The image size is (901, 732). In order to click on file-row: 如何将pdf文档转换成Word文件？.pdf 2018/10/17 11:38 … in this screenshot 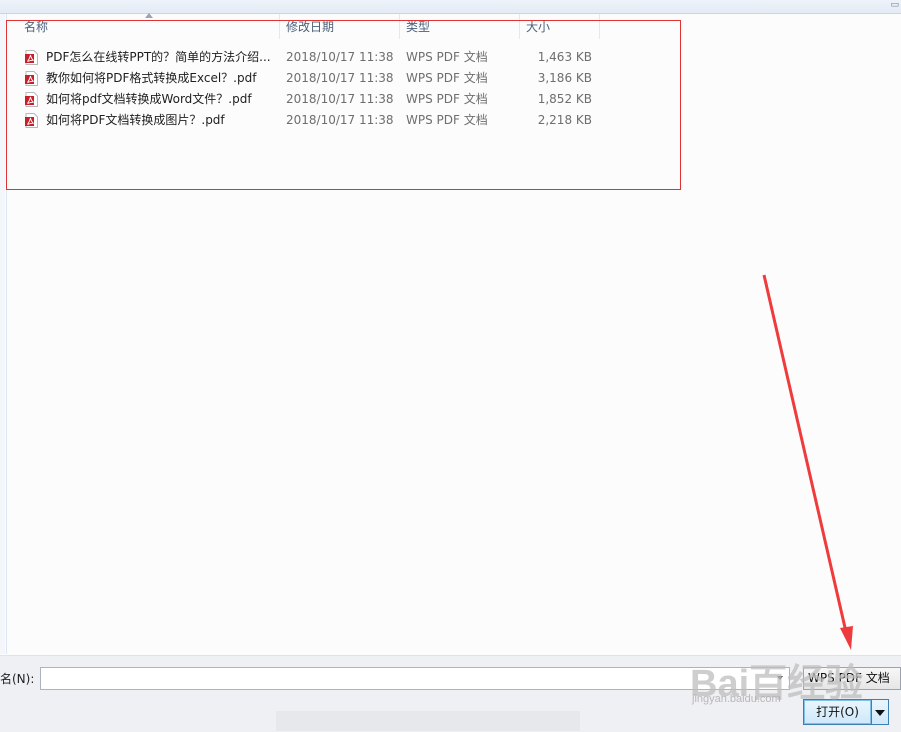, I will do `click(322, 99)`.